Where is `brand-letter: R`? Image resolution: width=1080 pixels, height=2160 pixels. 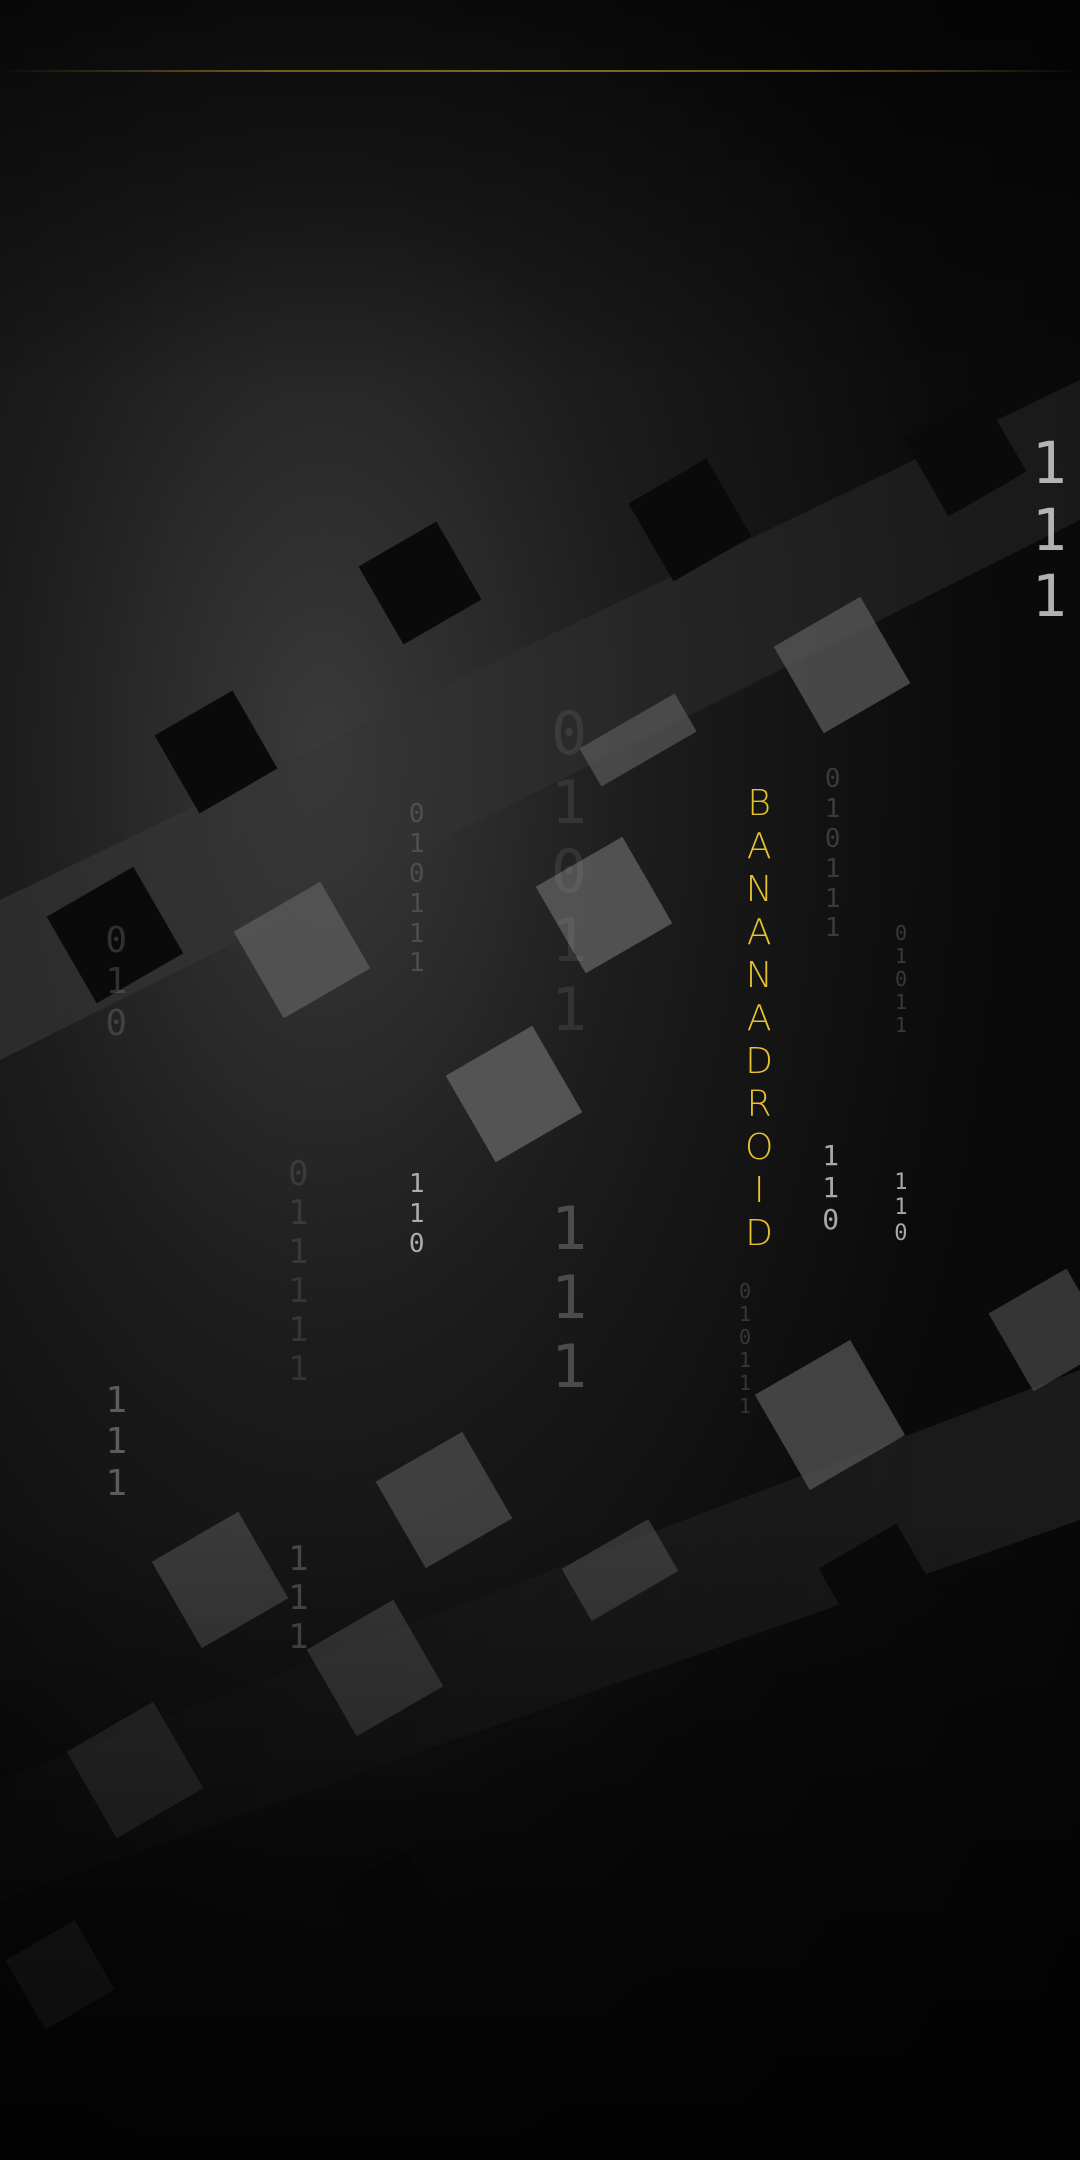 brand-letter: R is located at coordinates (759, 1104).